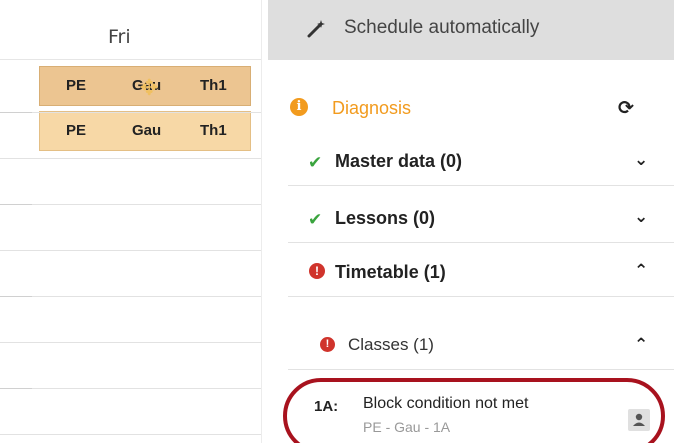 The height and width of the screenshot is (443, 674). I want to click on diagnosis-section-timetable: ! Timetable (1) ⌃, so click(481, 274).